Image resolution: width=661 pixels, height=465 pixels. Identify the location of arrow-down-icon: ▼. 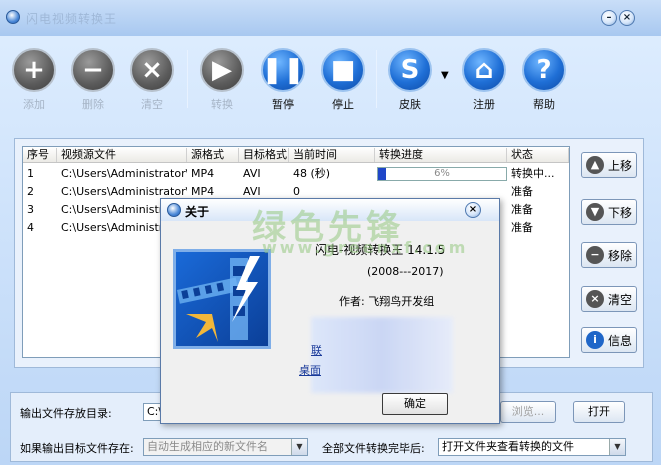
(595, 212).